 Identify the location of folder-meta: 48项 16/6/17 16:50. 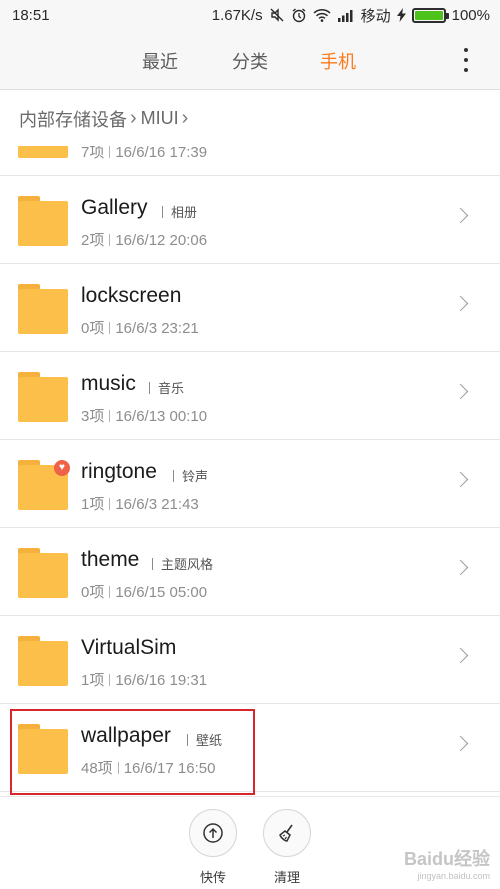
(148, 768).